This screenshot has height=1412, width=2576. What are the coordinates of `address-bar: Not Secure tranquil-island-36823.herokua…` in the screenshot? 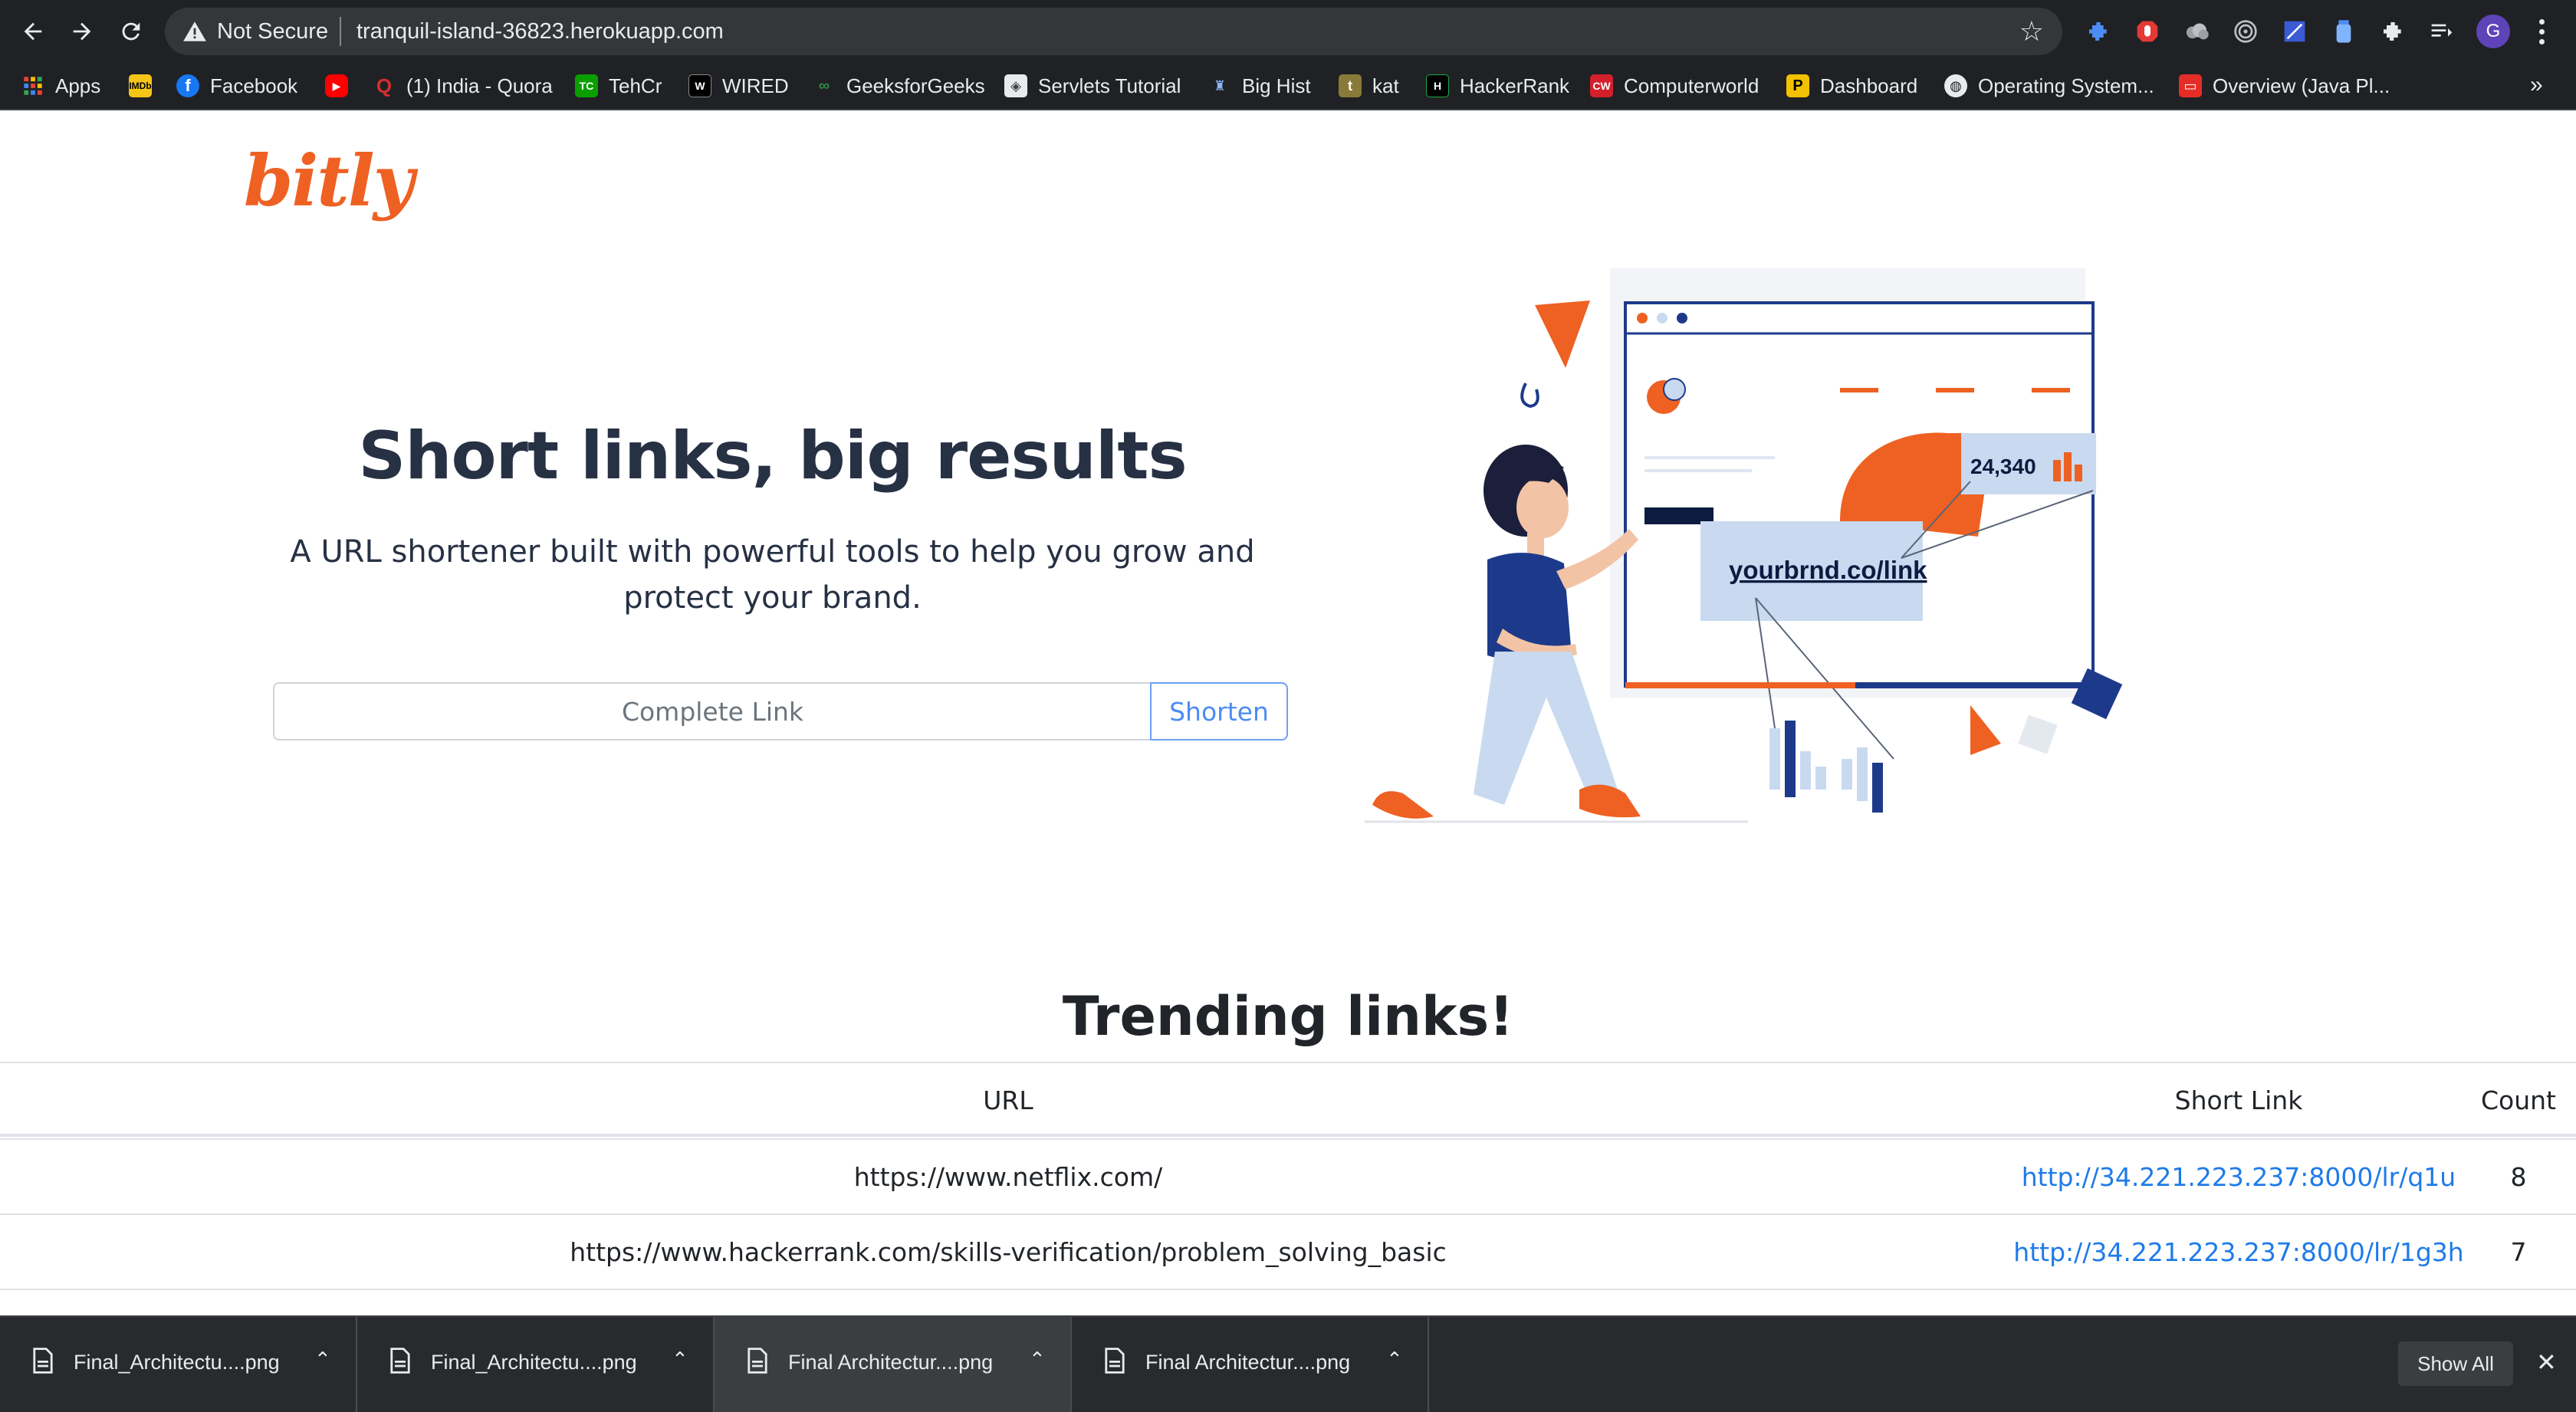 It's located at (1113, 31).